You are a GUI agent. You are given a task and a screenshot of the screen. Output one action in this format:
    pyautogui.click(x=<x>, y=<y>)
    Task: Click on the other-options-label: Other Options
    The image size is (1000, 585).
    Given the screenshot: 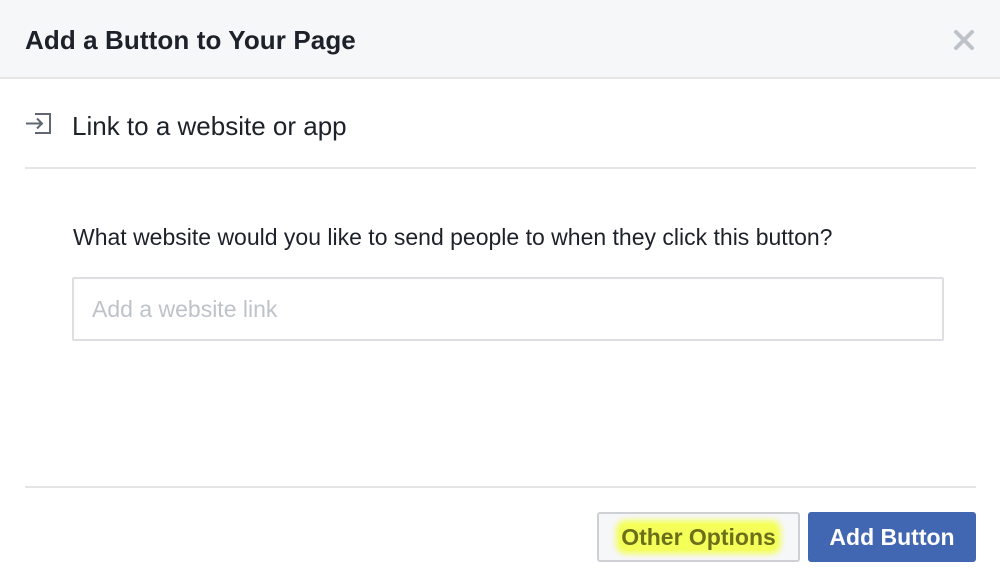 What is the action you would take?
    pyautogui.click(x=698, y=537)
    